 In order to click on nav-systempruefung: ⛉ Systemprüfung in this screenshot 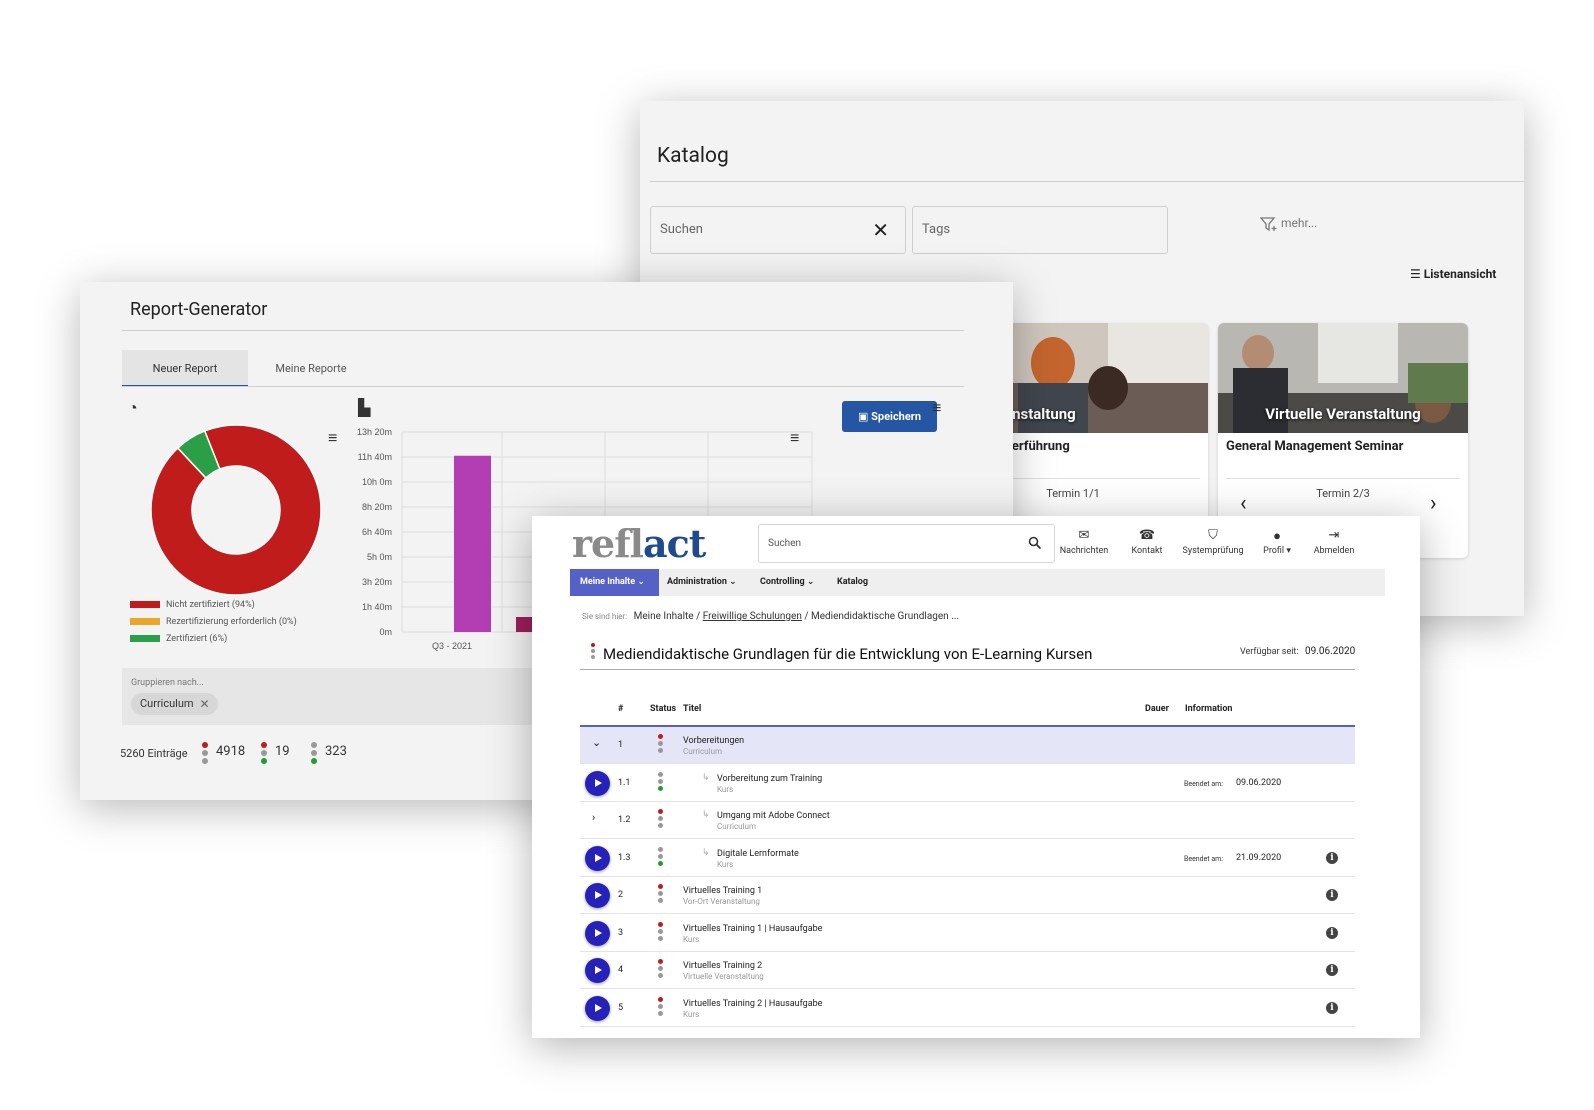, I will do `click(1213, 542)`.